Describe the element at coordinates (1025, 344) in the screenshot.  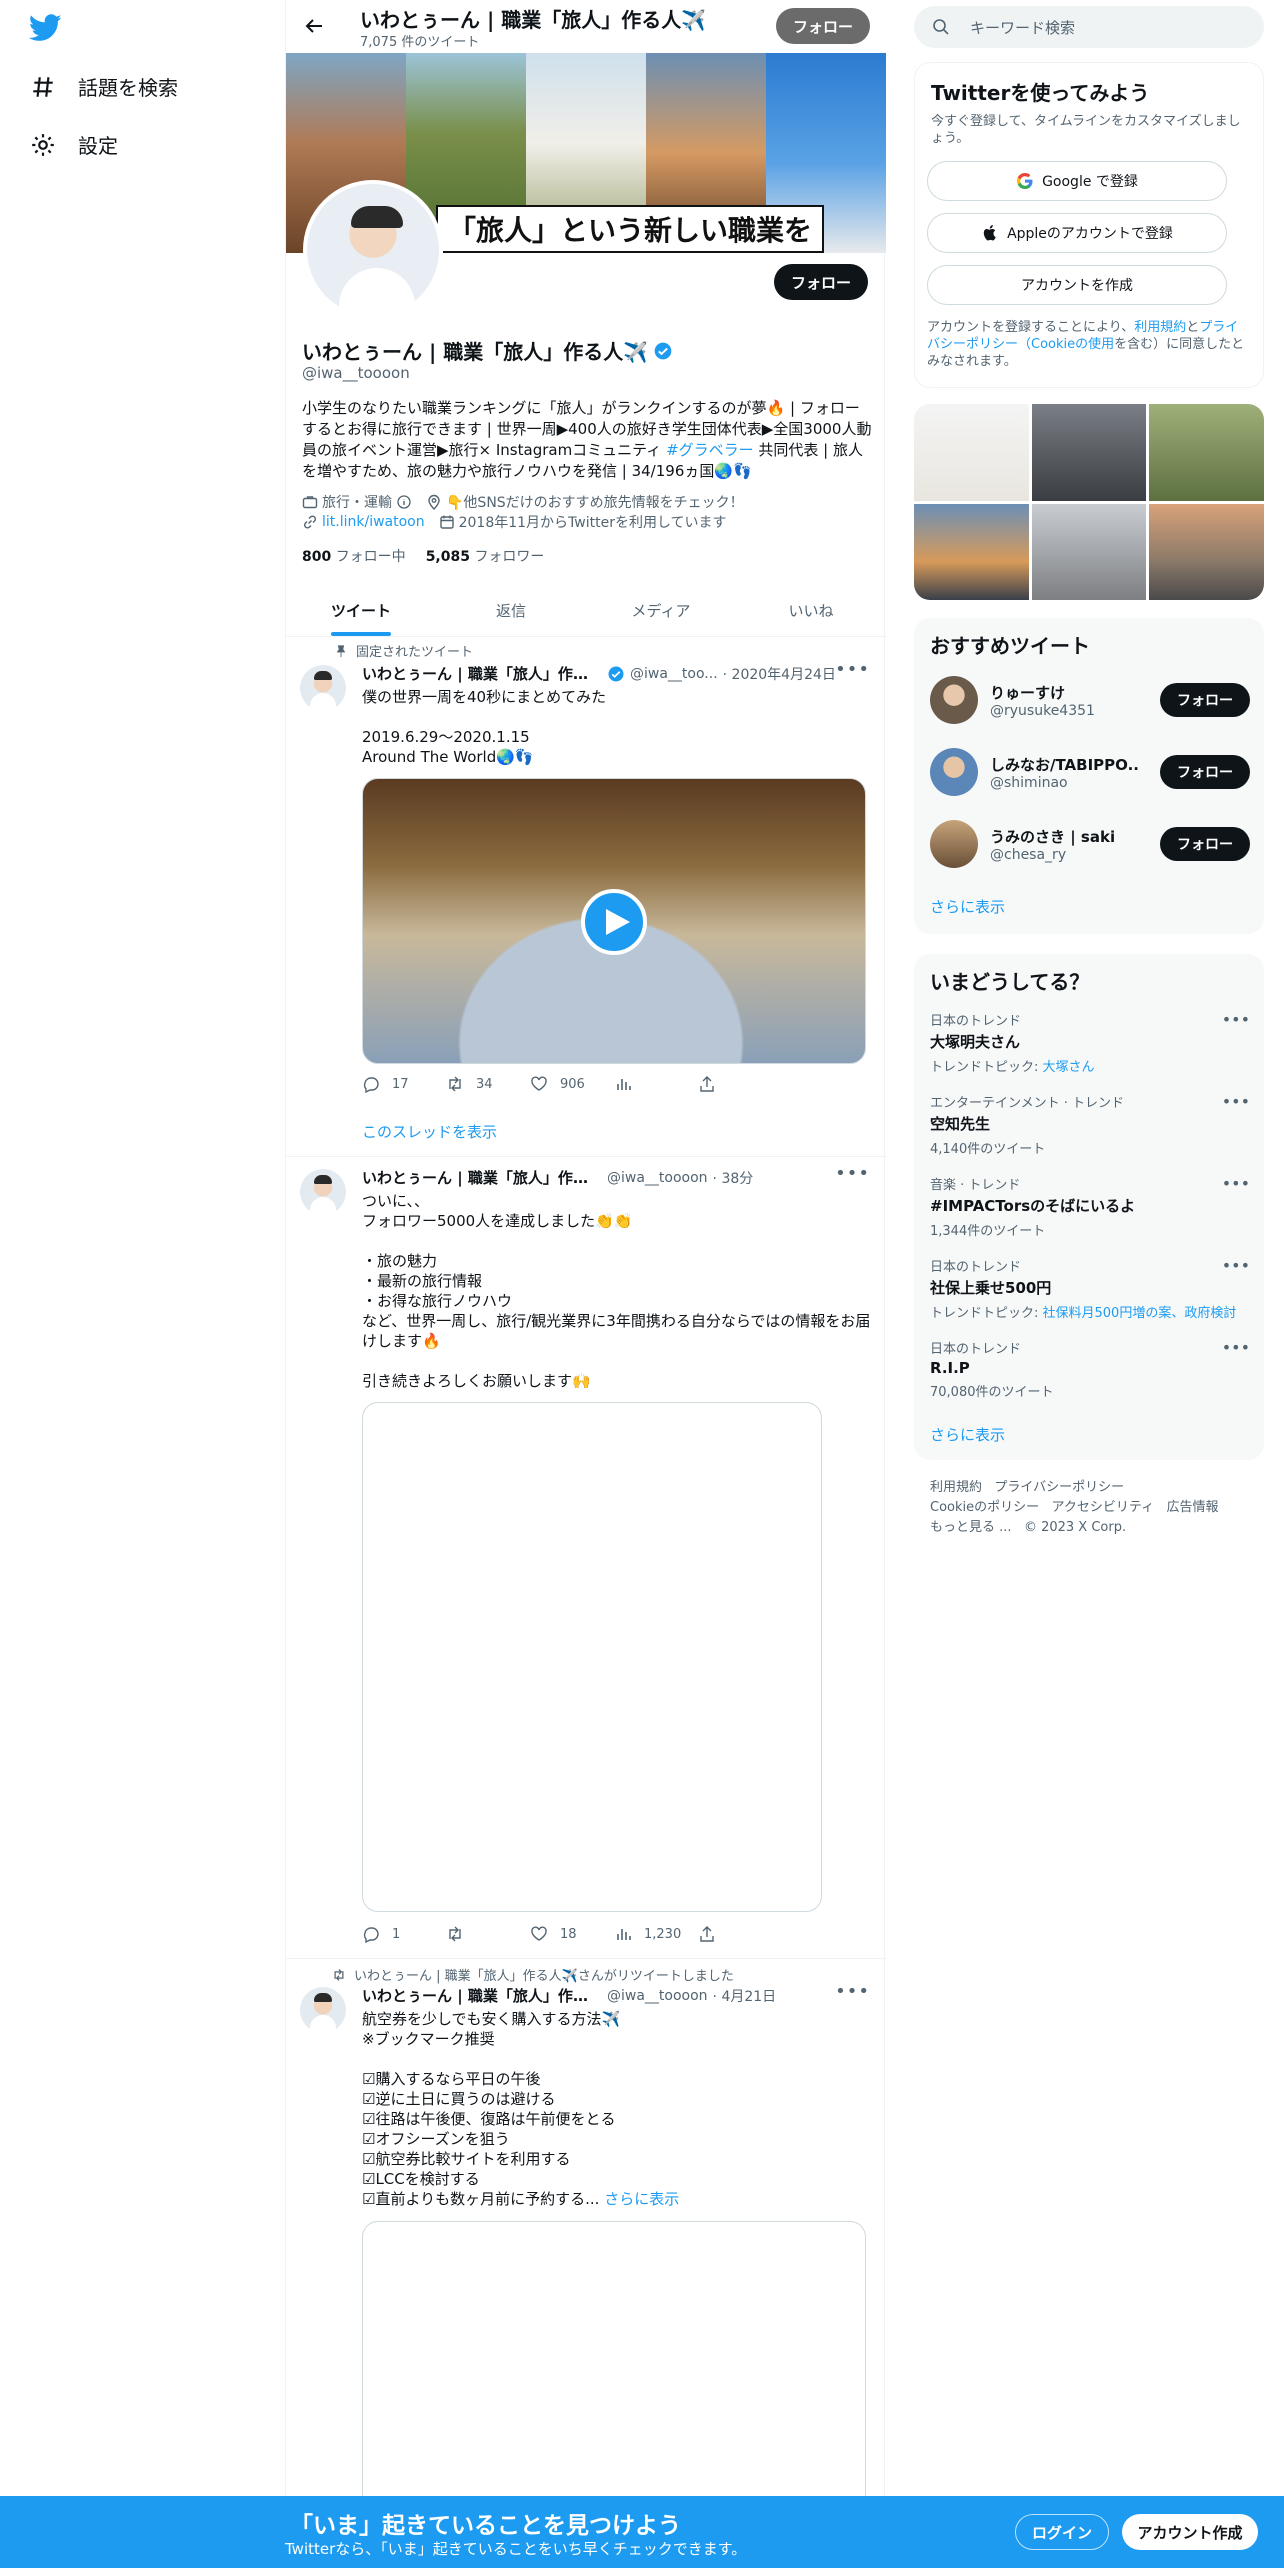
I see `legal-text: （` at that location.